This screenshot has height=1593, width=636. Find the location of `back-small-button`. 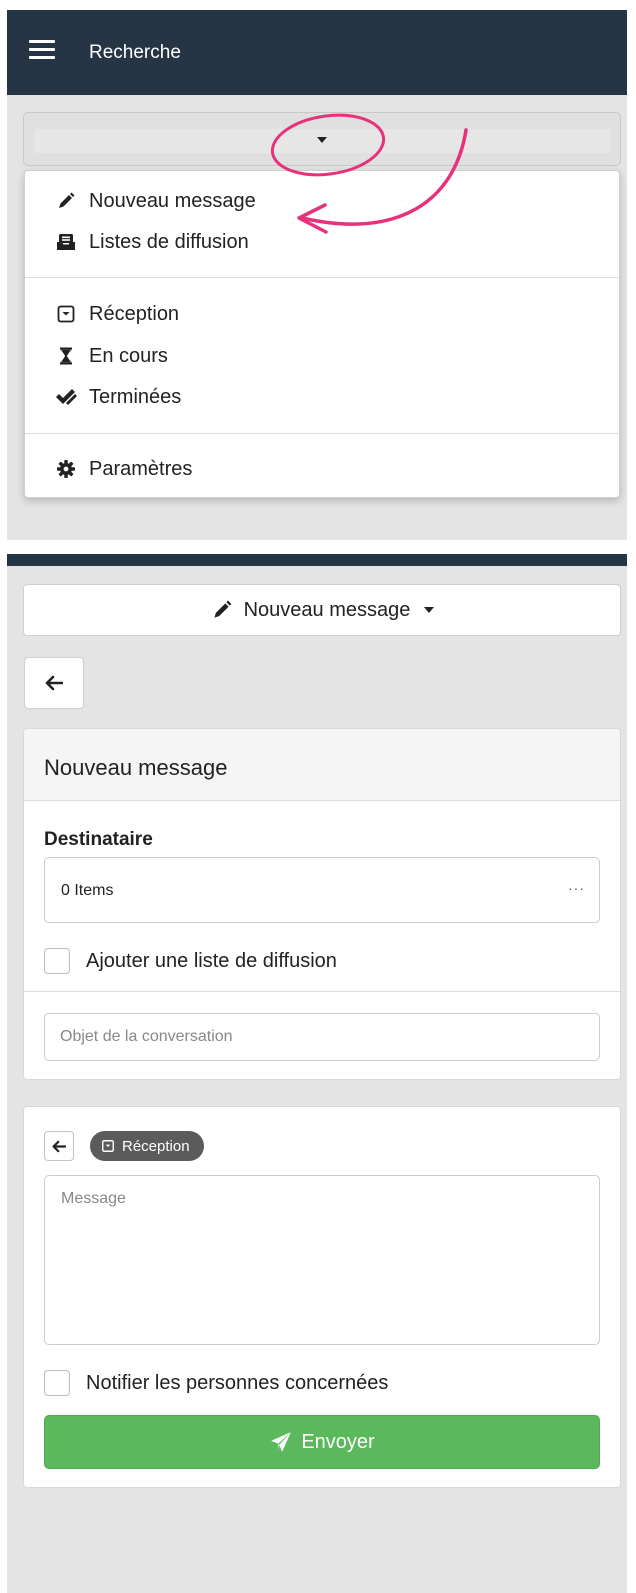

back-small-button is located at coordinates (59, 1146).